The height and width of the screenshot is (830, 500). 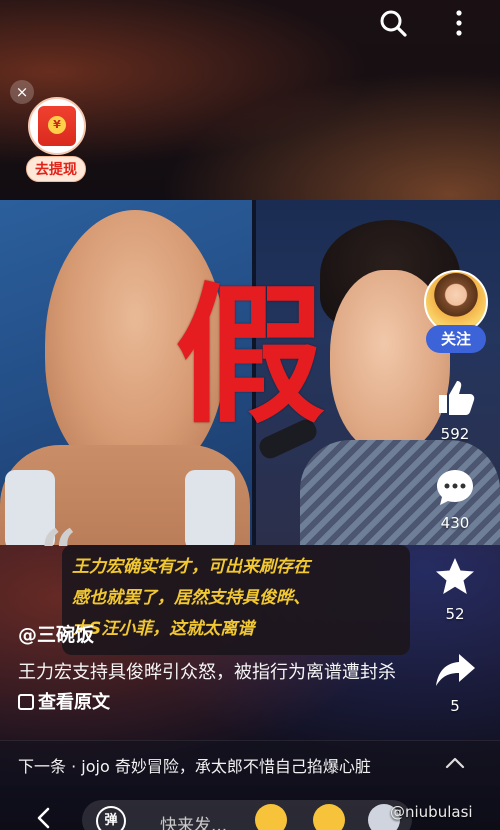 I want to click on back-icon, so click(x=44, y=818).